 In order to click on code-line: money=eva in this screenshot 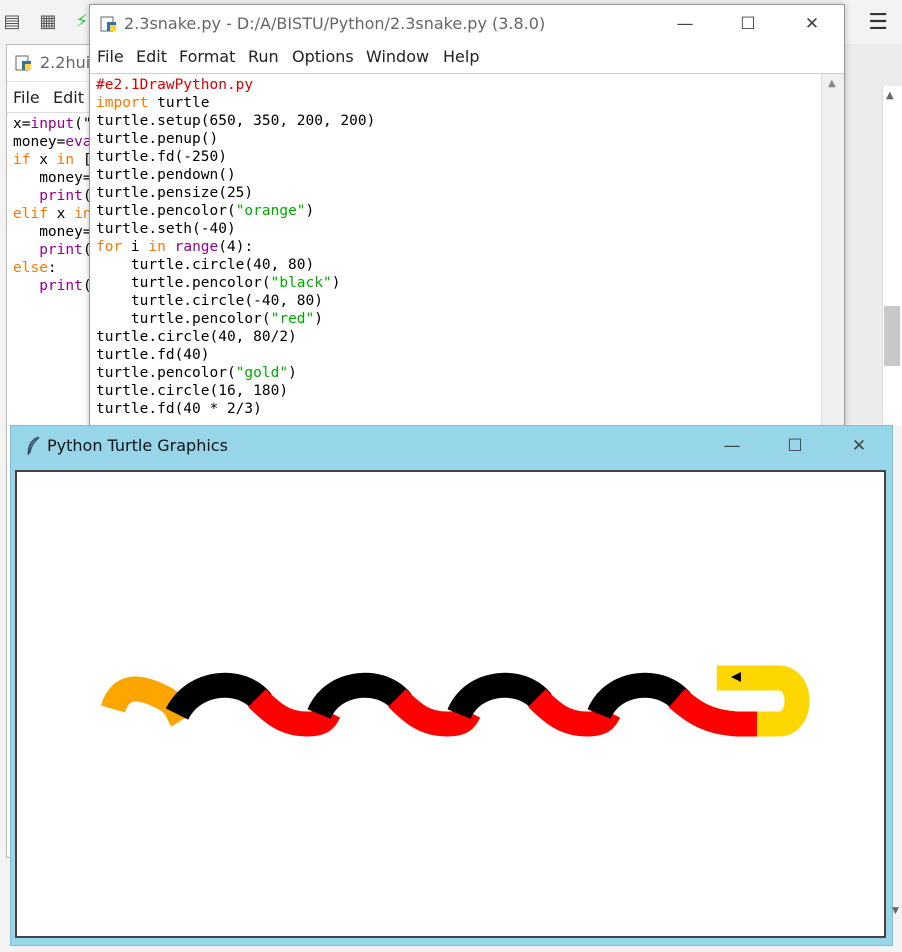, I will do `click(55, 142)`.